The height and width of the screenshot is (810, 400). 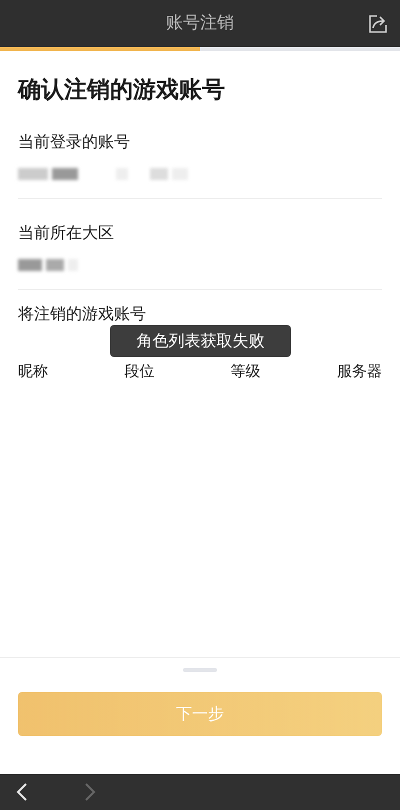 What do you see at coordinates (74, 141) in the screenshot?
I see `field-label: 当前登录的账号` at bounding box center [74, 141].